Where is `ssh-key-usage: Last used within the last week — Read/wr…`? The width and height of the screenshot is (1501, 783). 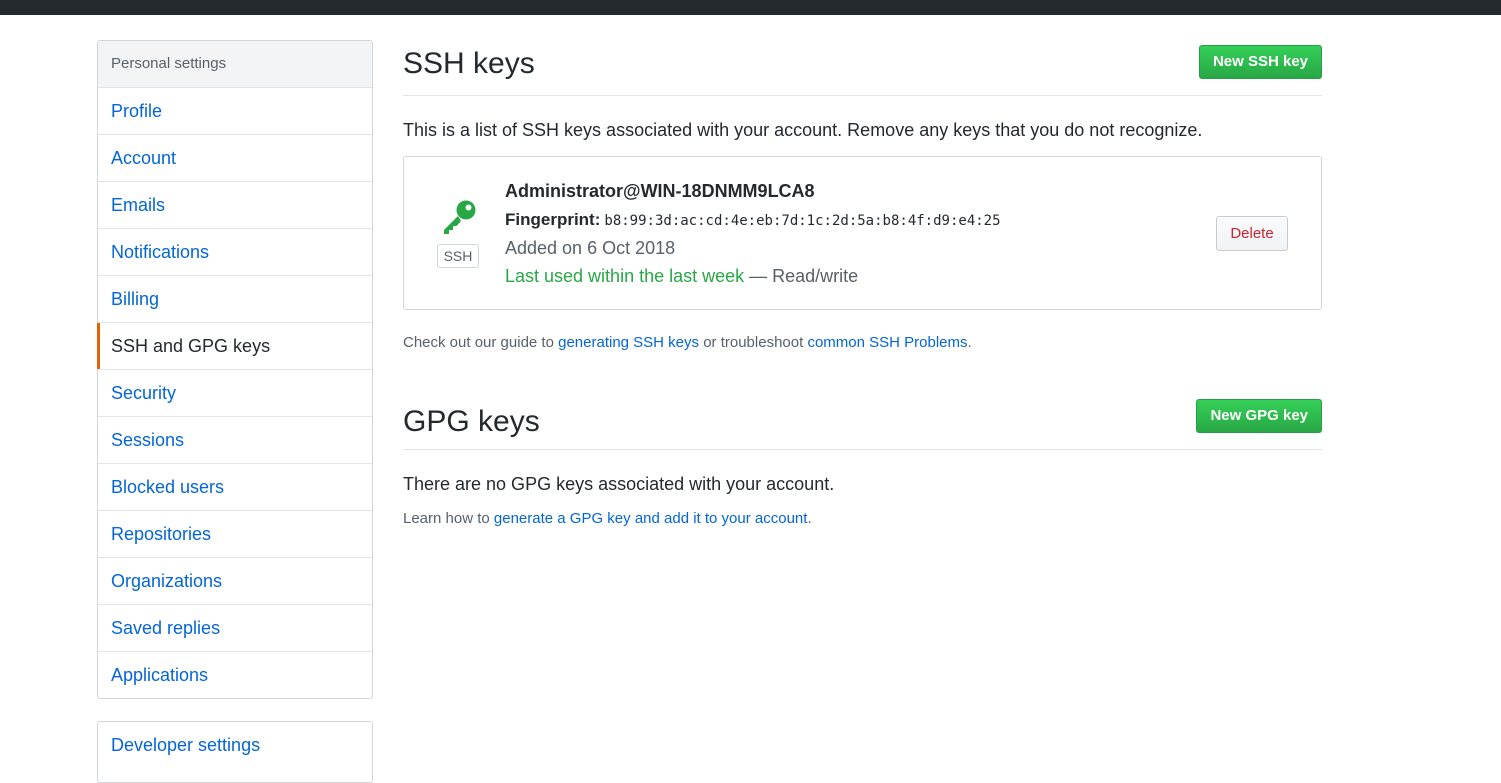 ssh-key-usage: Last used within the last week — Read/wr… is located at coordinates (681, 276).